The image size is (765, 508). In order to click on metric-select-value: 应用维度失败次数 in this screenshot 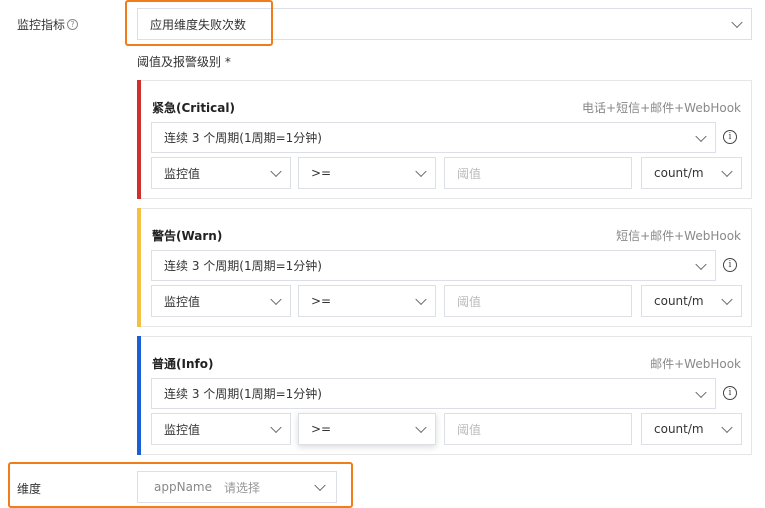, I will do `click(198, 24)`.